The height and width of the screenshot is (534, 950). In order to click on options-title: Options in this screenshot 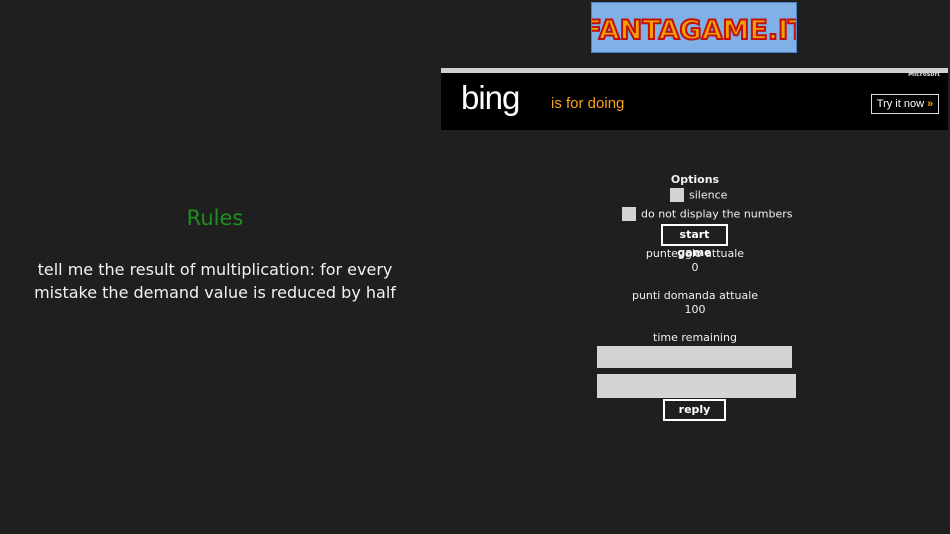, I will do `click(695, 179)`.